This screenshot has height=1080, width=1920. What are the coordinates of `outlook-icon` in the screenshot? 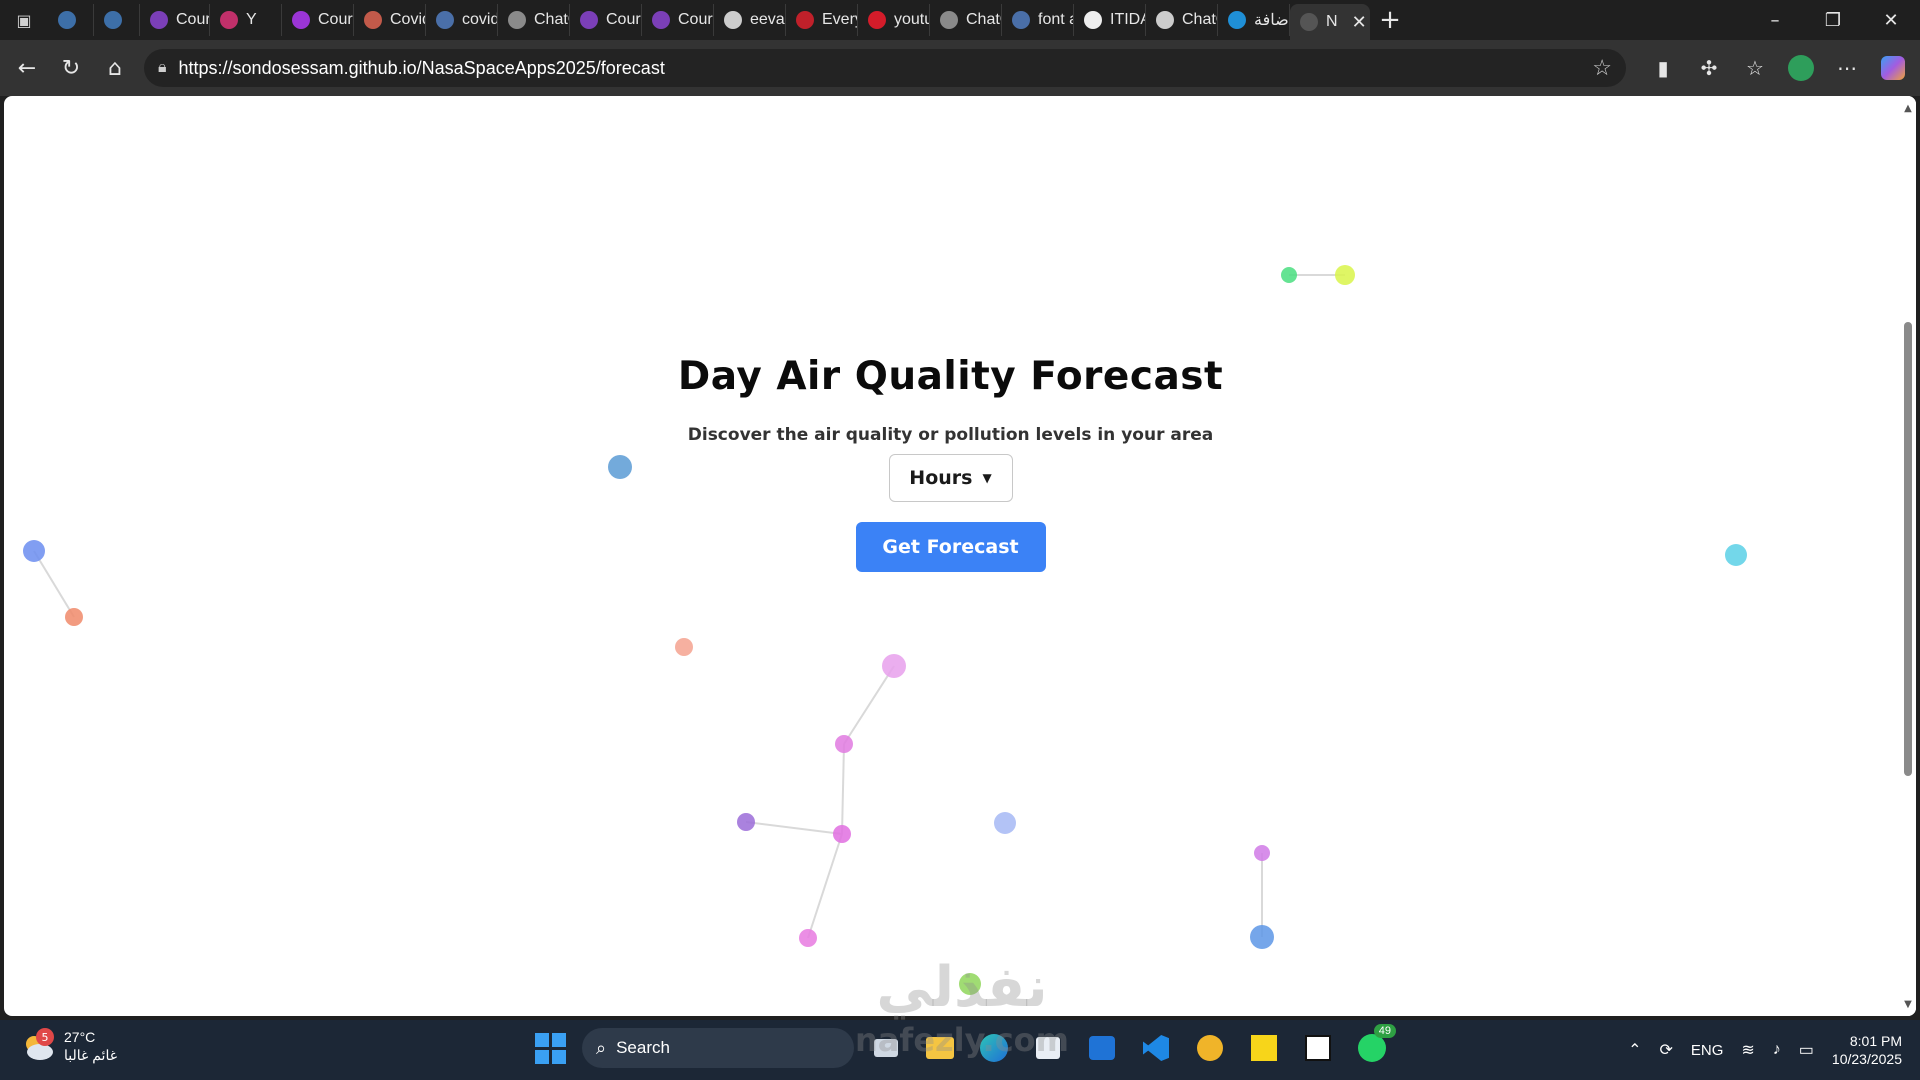 It's located at (1102, 1048).